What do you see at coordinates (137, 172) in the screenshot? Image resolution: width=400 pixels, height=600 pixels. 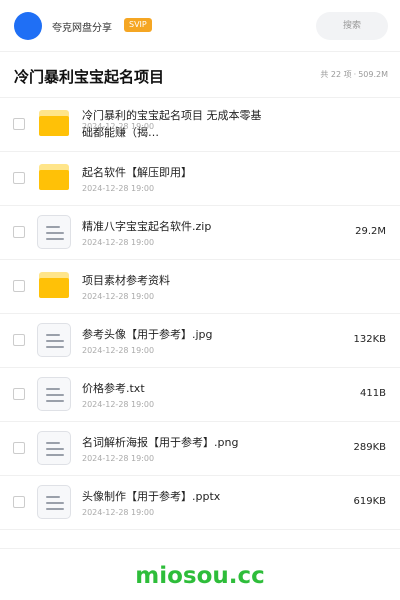 I see `file-name: 起名软件【解压即用】` at bounding box center [137, 172].